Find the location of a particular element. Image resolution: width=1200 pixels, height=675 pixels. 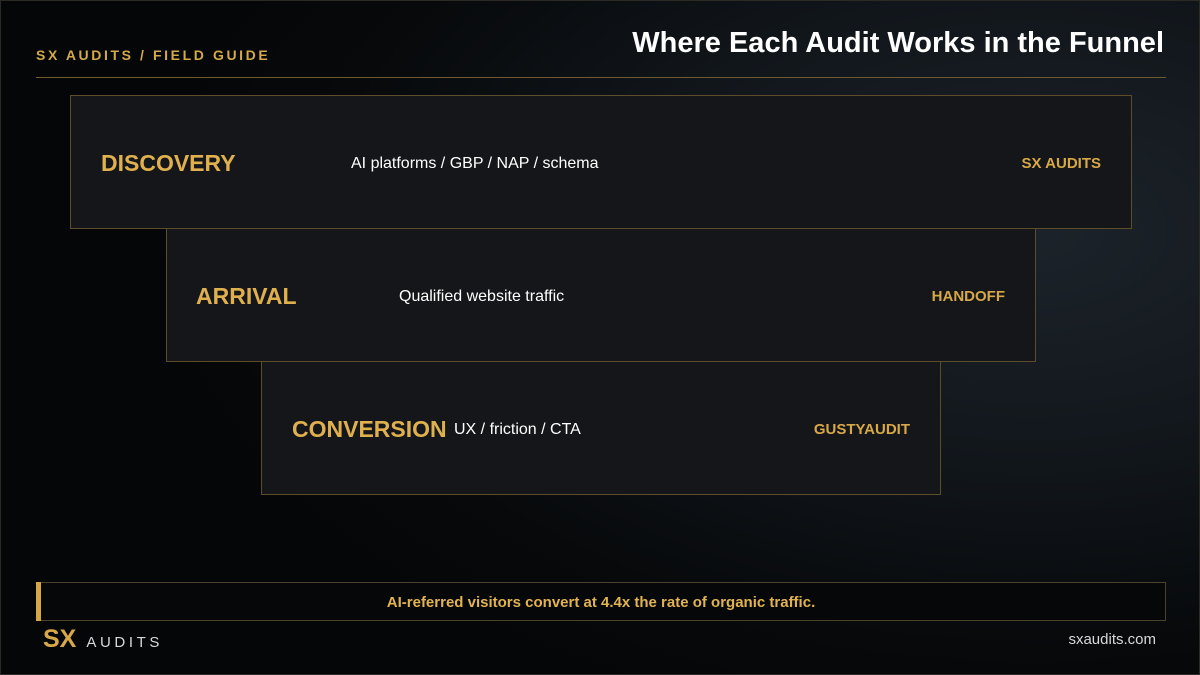

stage-name: CONVERSION is located at coordinates (369, 429).